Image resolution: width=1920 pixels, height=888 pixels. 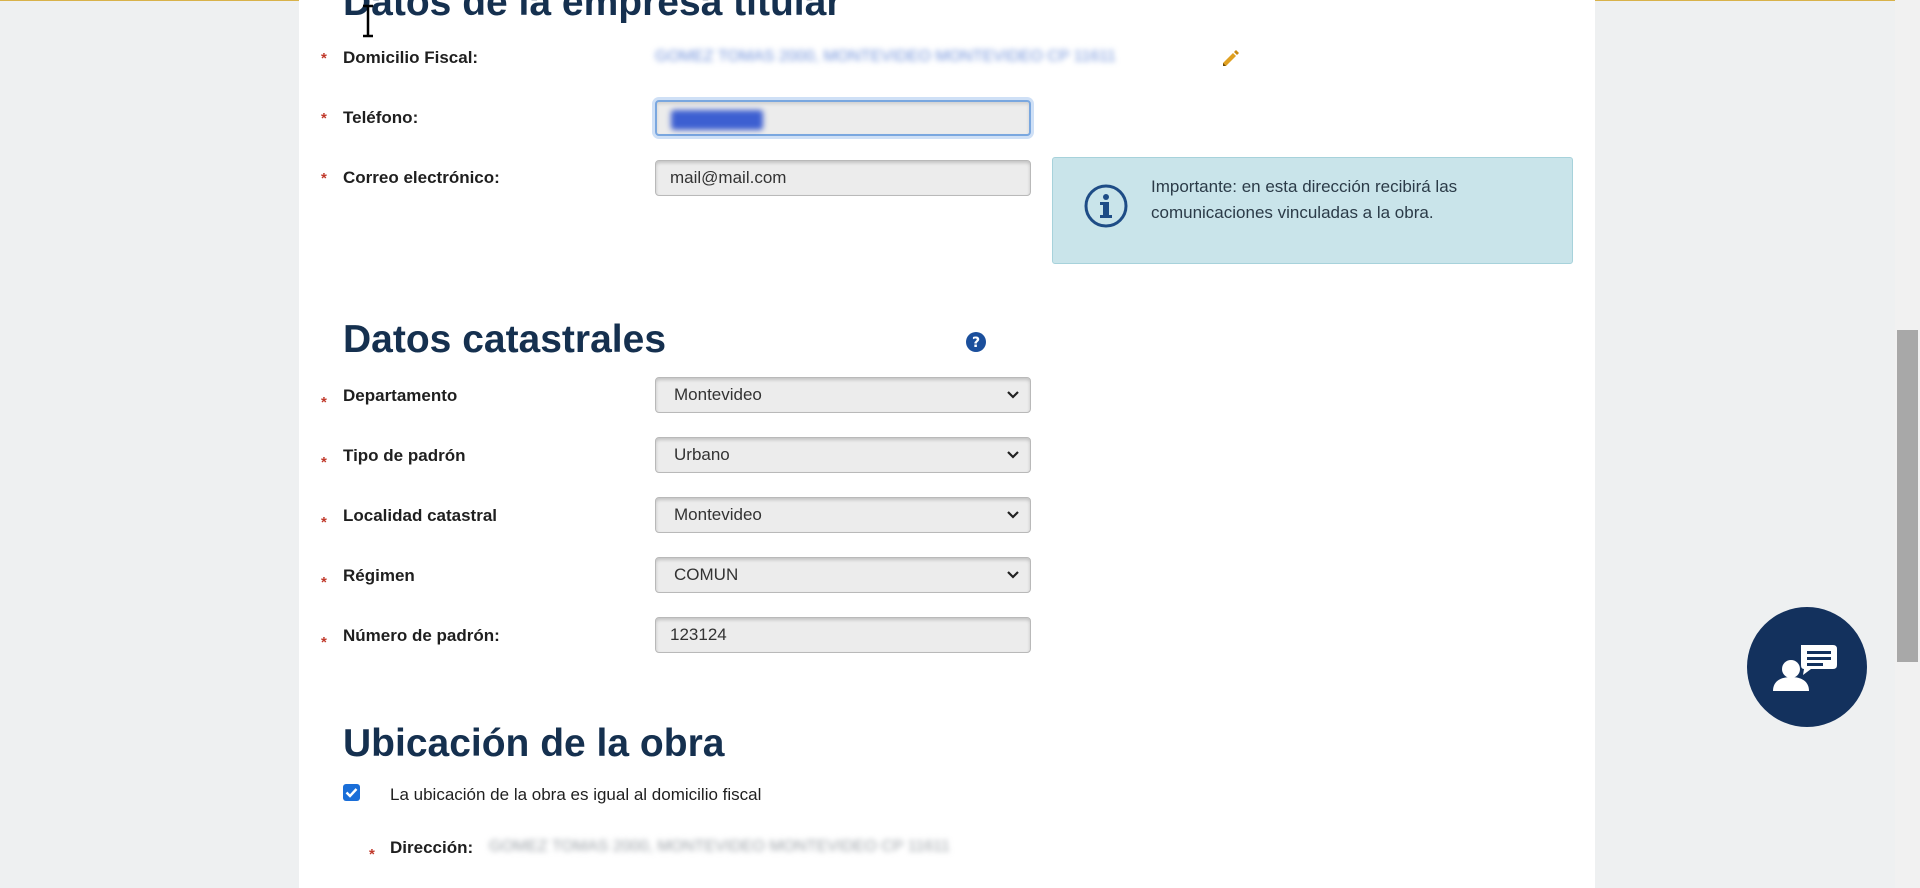 What do you see at coordinates (698, 634) in the screenshot?
I see `numero-padron-value: 123124` at bounding box center [698, 634].